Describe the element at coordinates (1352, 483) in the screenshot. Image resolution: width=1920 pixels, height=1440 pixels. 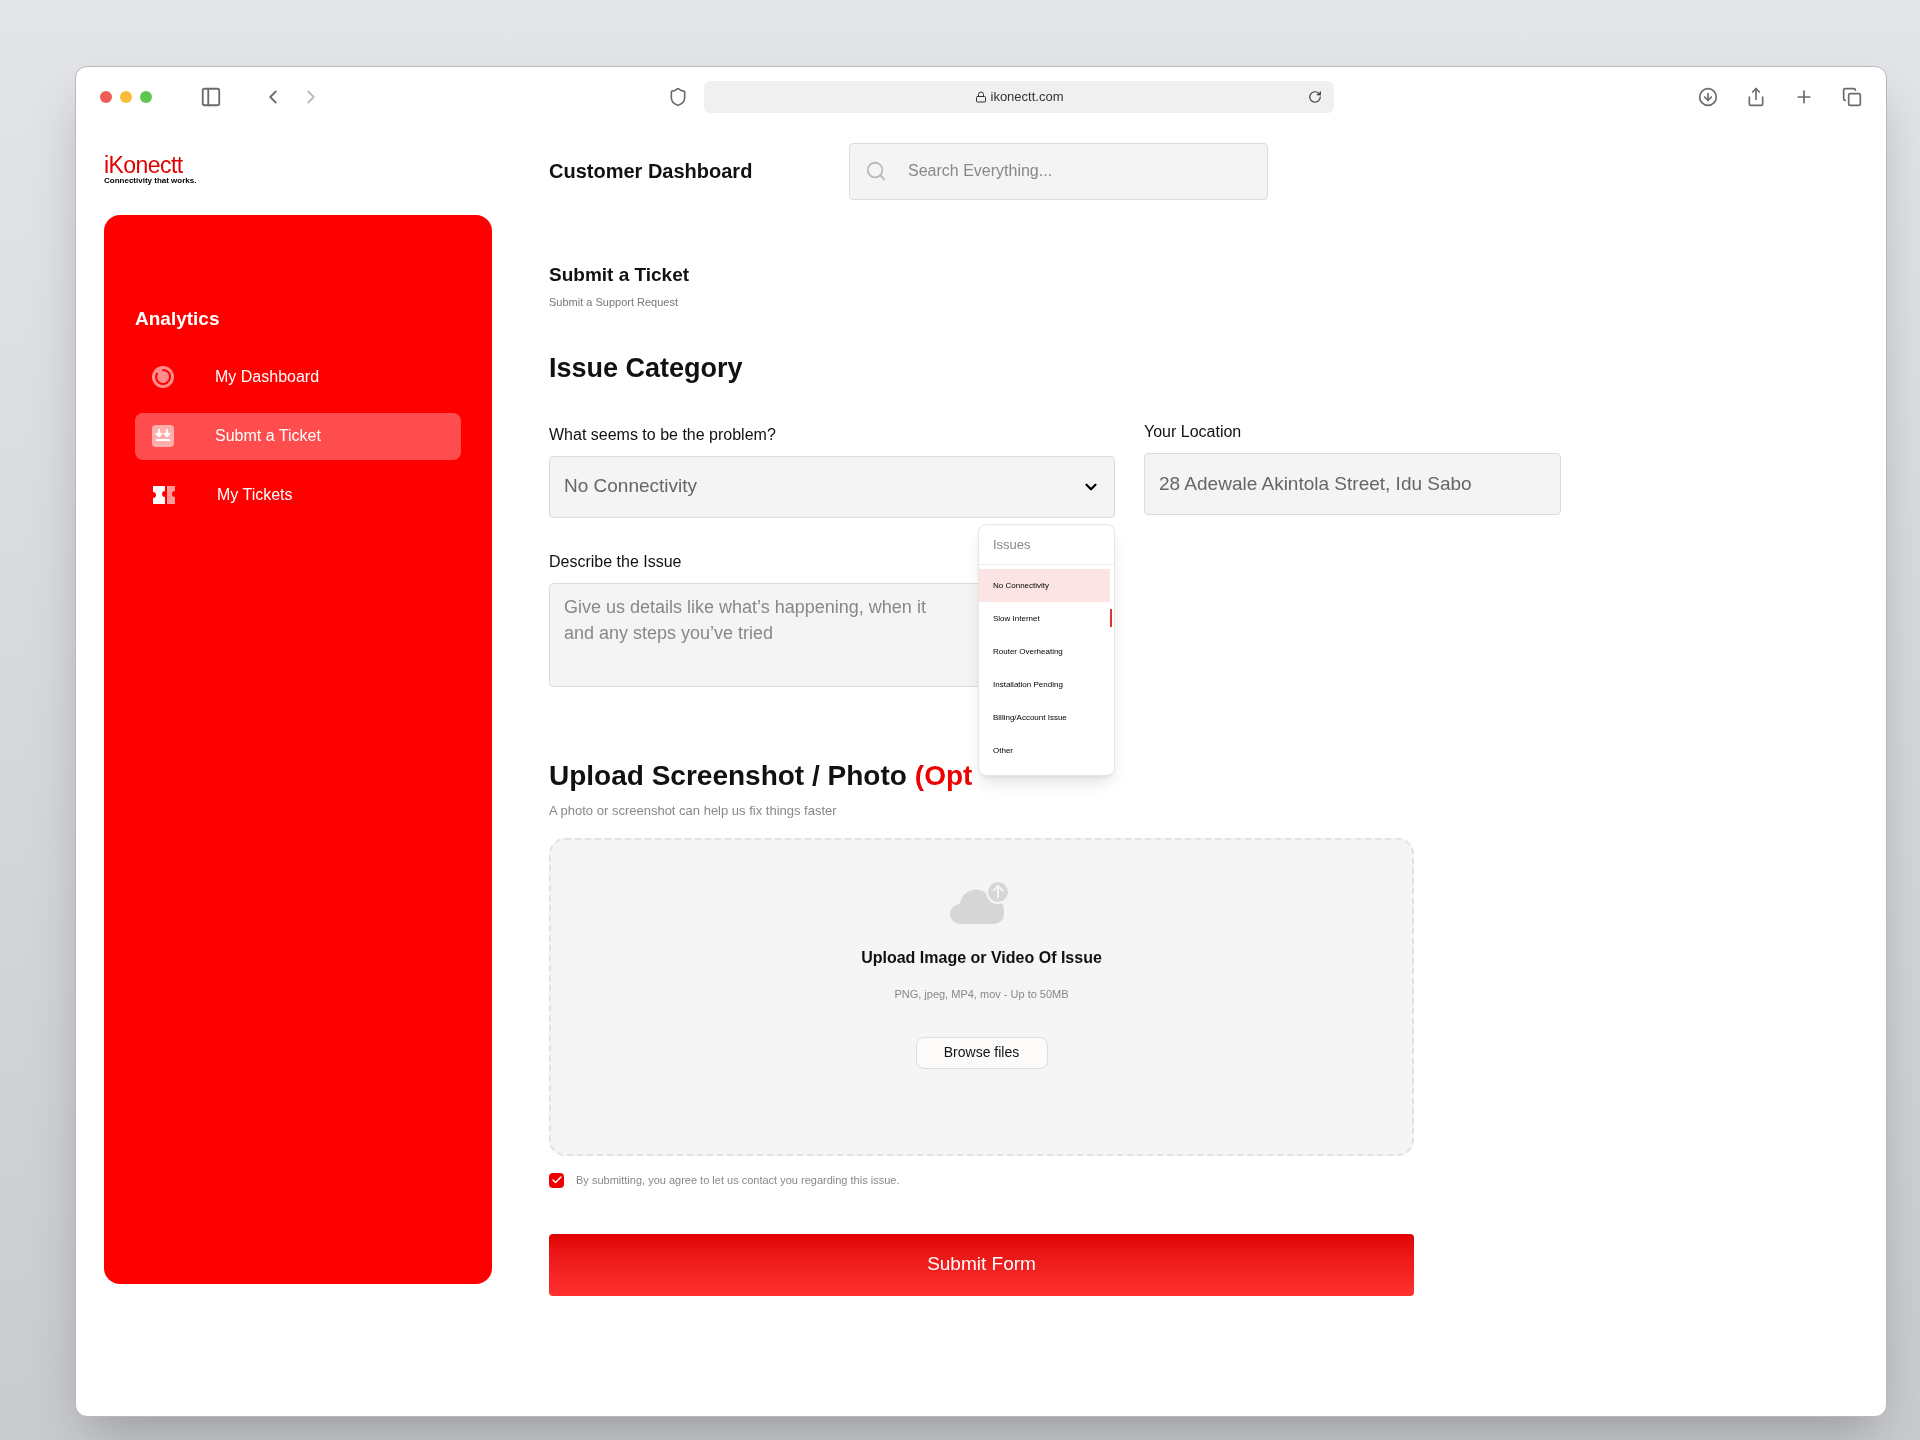
I see `location-field: 28 Adewale Akintola Street, Idu Sabo` at that location.